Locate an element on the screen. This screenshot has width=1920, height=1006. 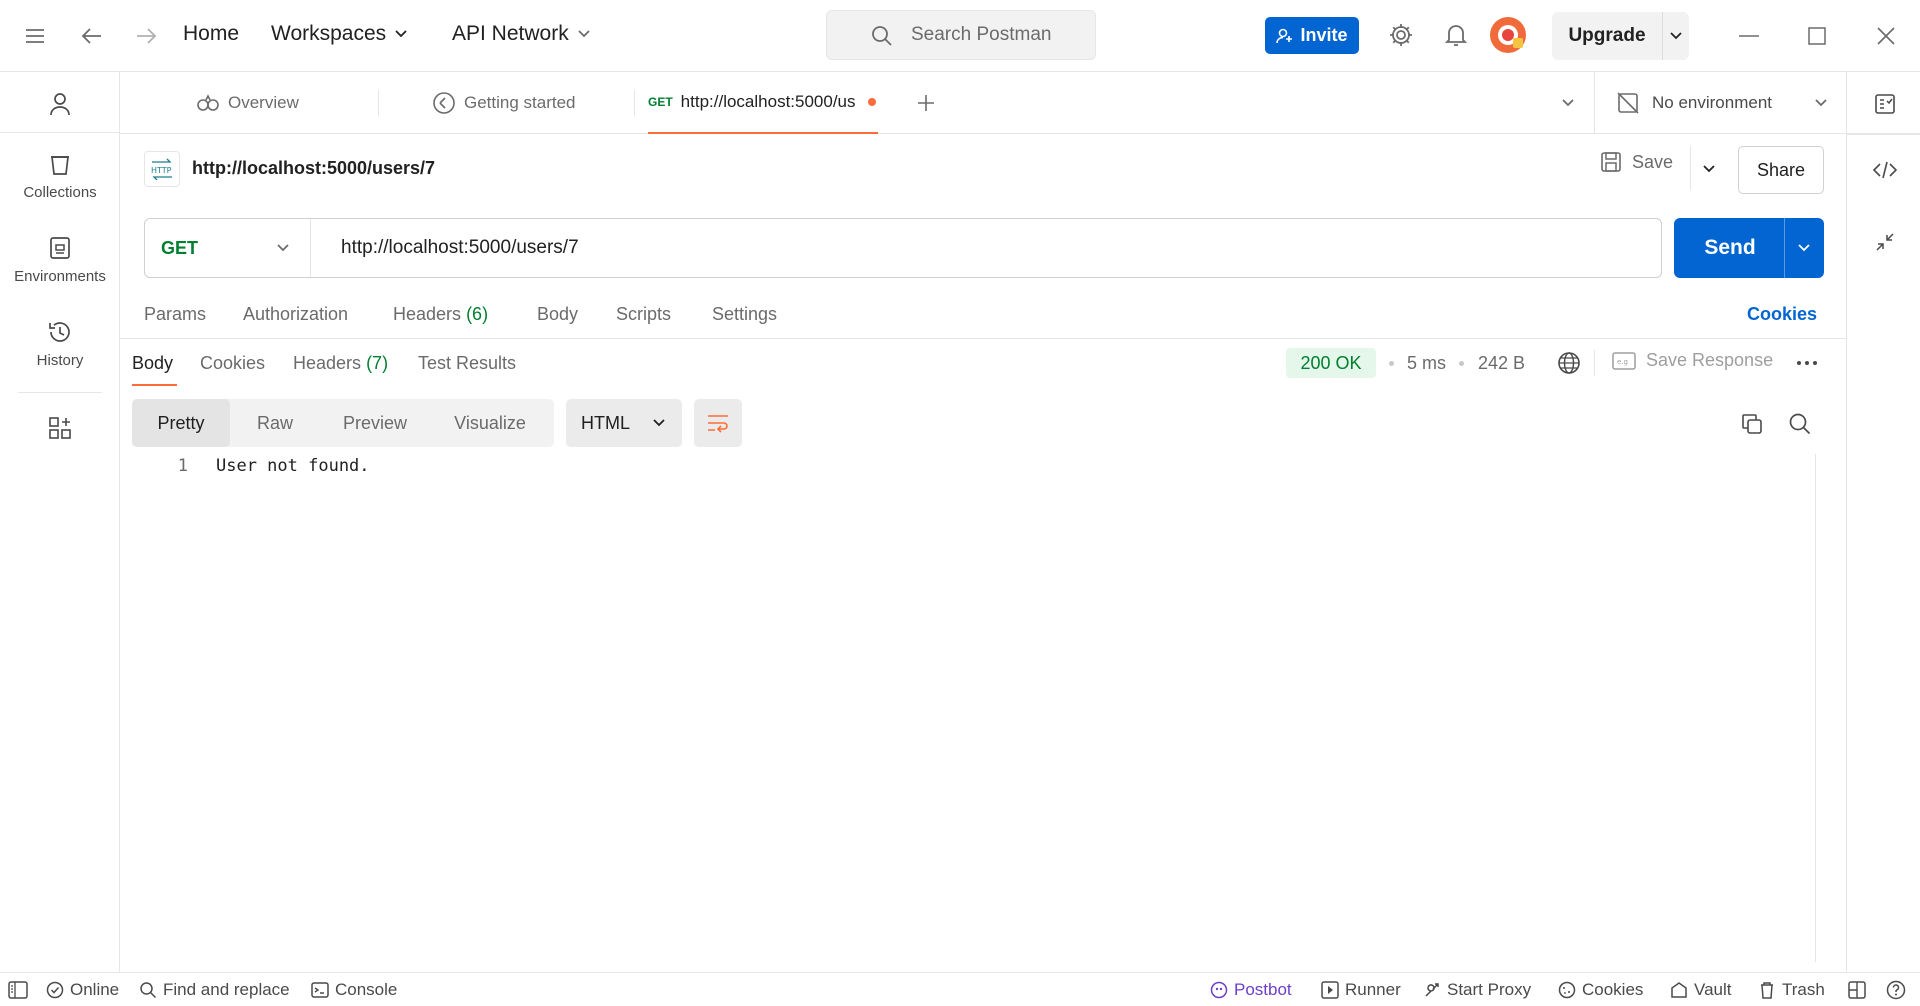
save-dropdown-chevron-icon is located at coordinates (1709, 169).